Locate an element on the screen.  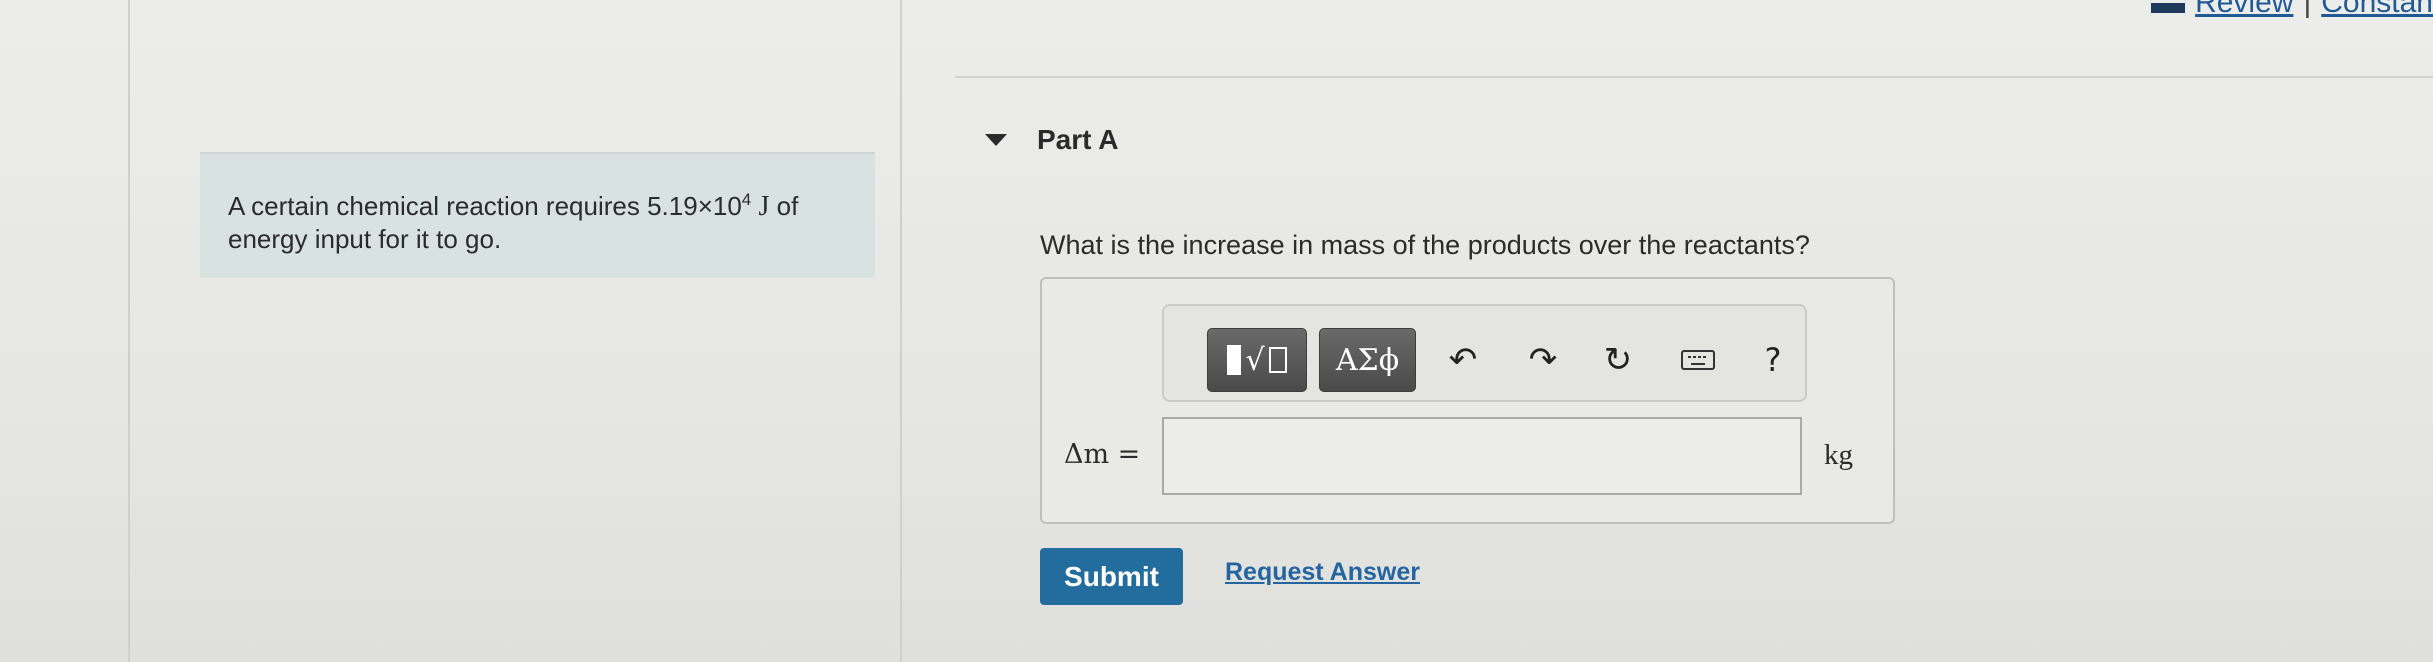
radical-icon: √ is located at coordinates (1255, 360).